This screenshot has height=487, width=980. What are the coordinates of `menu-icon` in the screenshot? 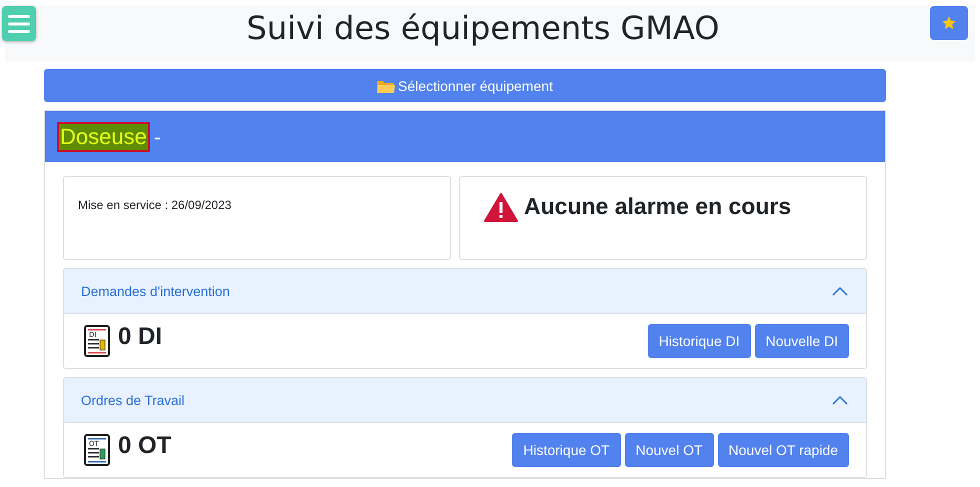 It's located at (19, 23).